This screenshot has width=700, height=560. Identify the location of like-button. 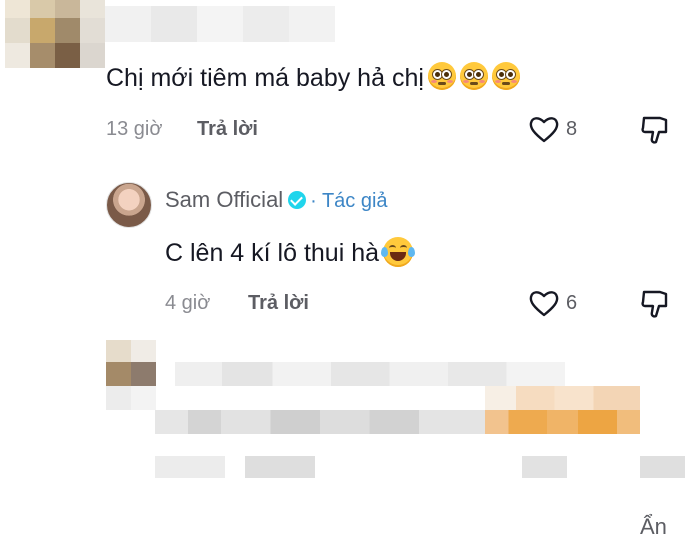
(544, 129).